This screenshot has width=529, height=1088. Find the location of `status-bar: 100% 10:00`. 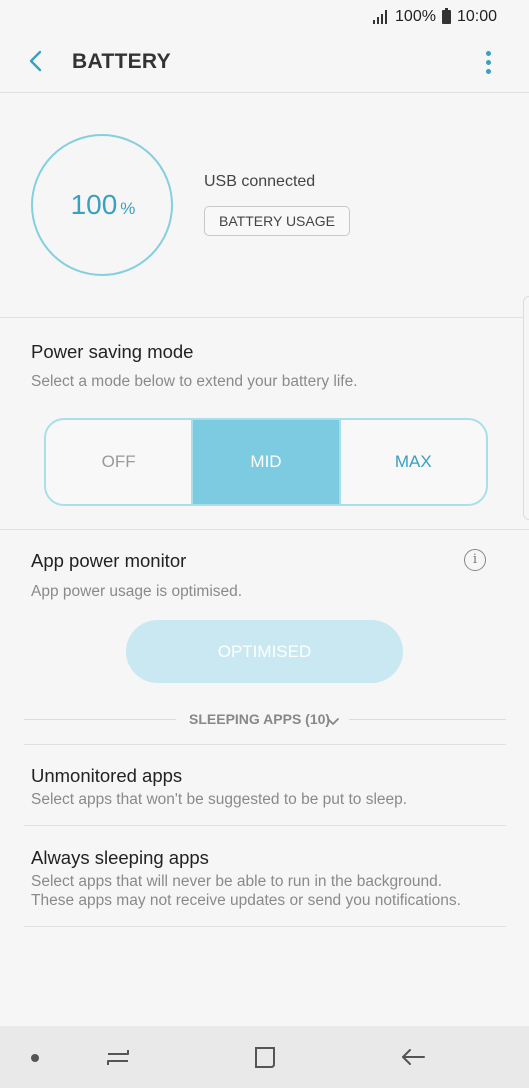

status-bar: 100% 10:00 is located at coordinates (435, 17).